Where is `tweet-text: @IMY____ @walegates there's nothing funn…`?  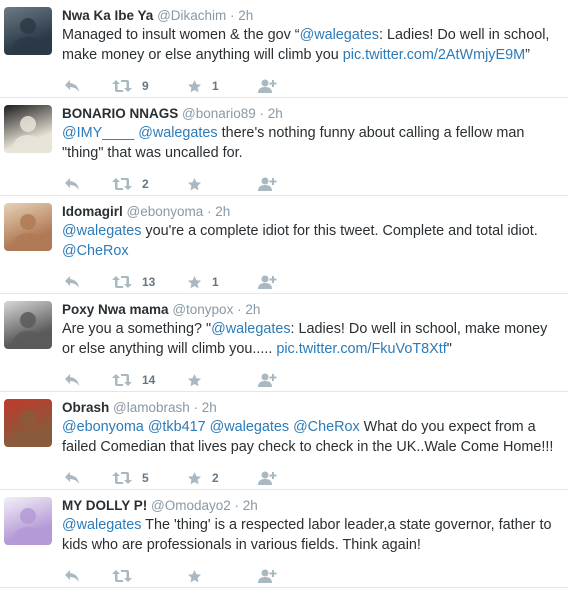
tweet-text: @IMY____ @walegates there's nothing funn… is located at coordinates (310, 143).